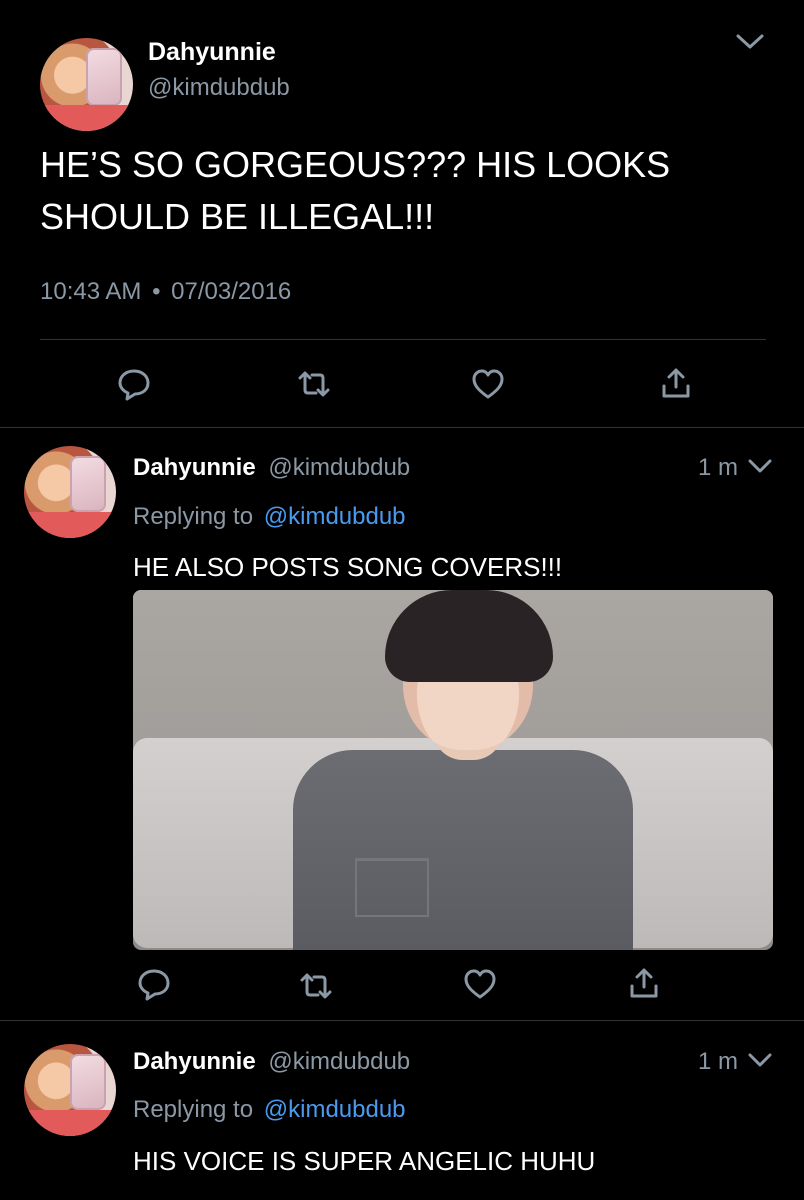 This screenshot has width=804, height=1200. I want to click on tweet-text-line-2: SHOULD BE ILLEGAL!!!, so click(237, 216).